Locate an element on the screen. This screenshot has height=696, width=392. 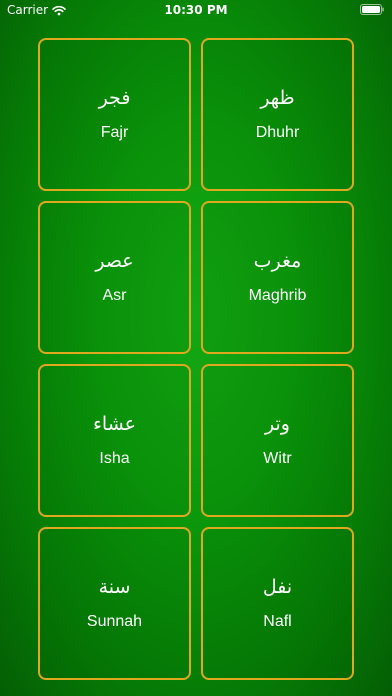
prayer-tile-isha: عشاء Isha is located at coordinates (114, 440).